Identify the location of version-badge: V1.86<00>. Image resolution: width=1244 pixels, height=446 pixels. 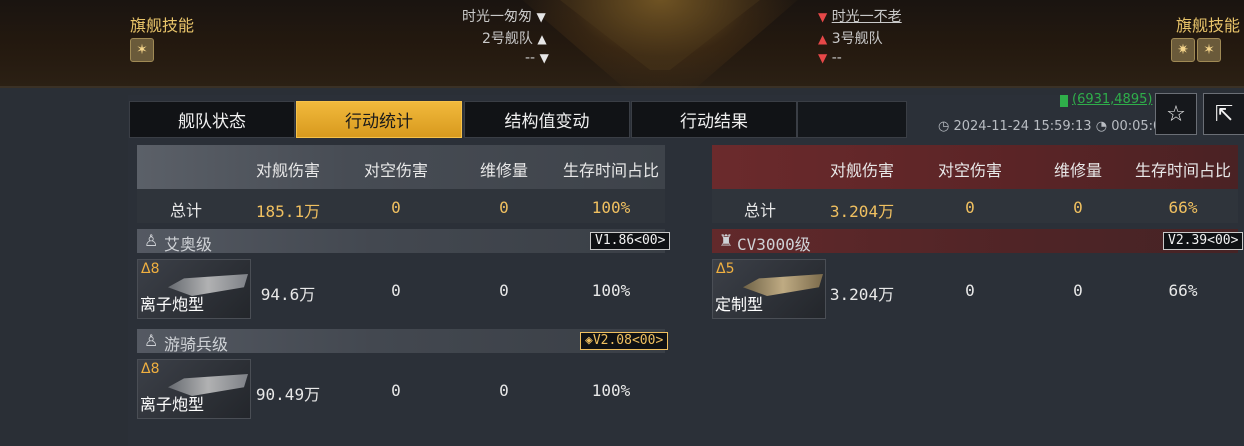
(630, 241).